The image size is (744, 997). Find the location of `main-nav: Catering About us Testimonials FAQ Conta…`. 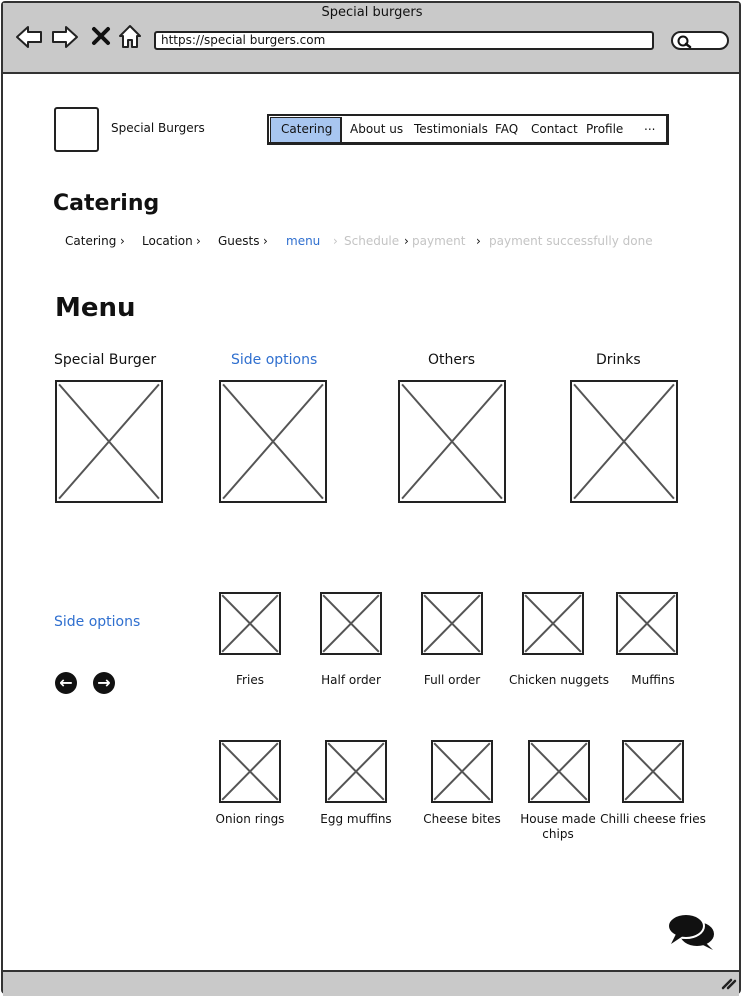

main-nav: Catering About us Testimonials FAQ Conta… is located at coordinates (468, 129).